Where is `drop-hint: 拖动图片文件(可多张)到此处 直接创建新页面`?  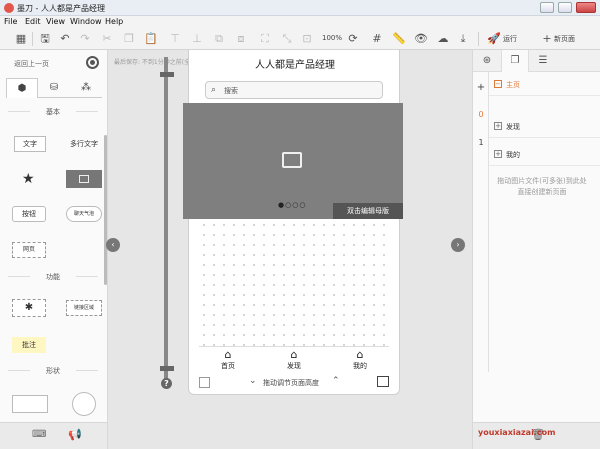 drop-hint: 拖动图片文件(可多张)到此处 直接创建新页面 is located at coordinates (541, 187).